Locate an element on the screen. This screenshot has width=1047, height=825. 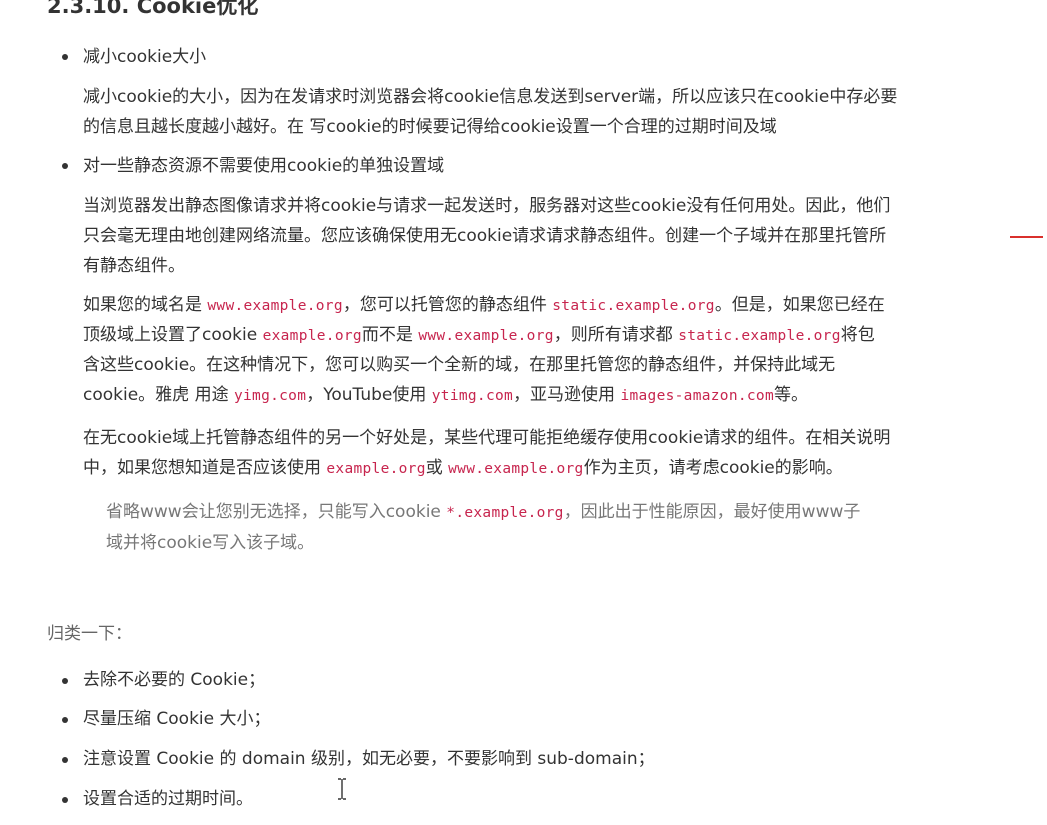
summary-item: 设置合适的过期时间。 is located at coordinates (168, 799).